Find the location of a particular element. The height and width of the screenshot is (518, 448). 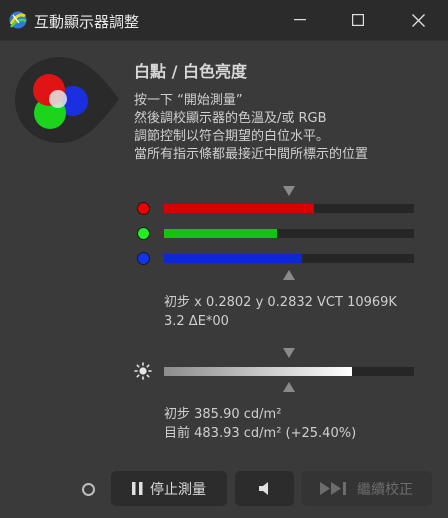

instruction-line: 然後調校顯示器的色溫及/或 RGB is located at coordinates (230, 118).